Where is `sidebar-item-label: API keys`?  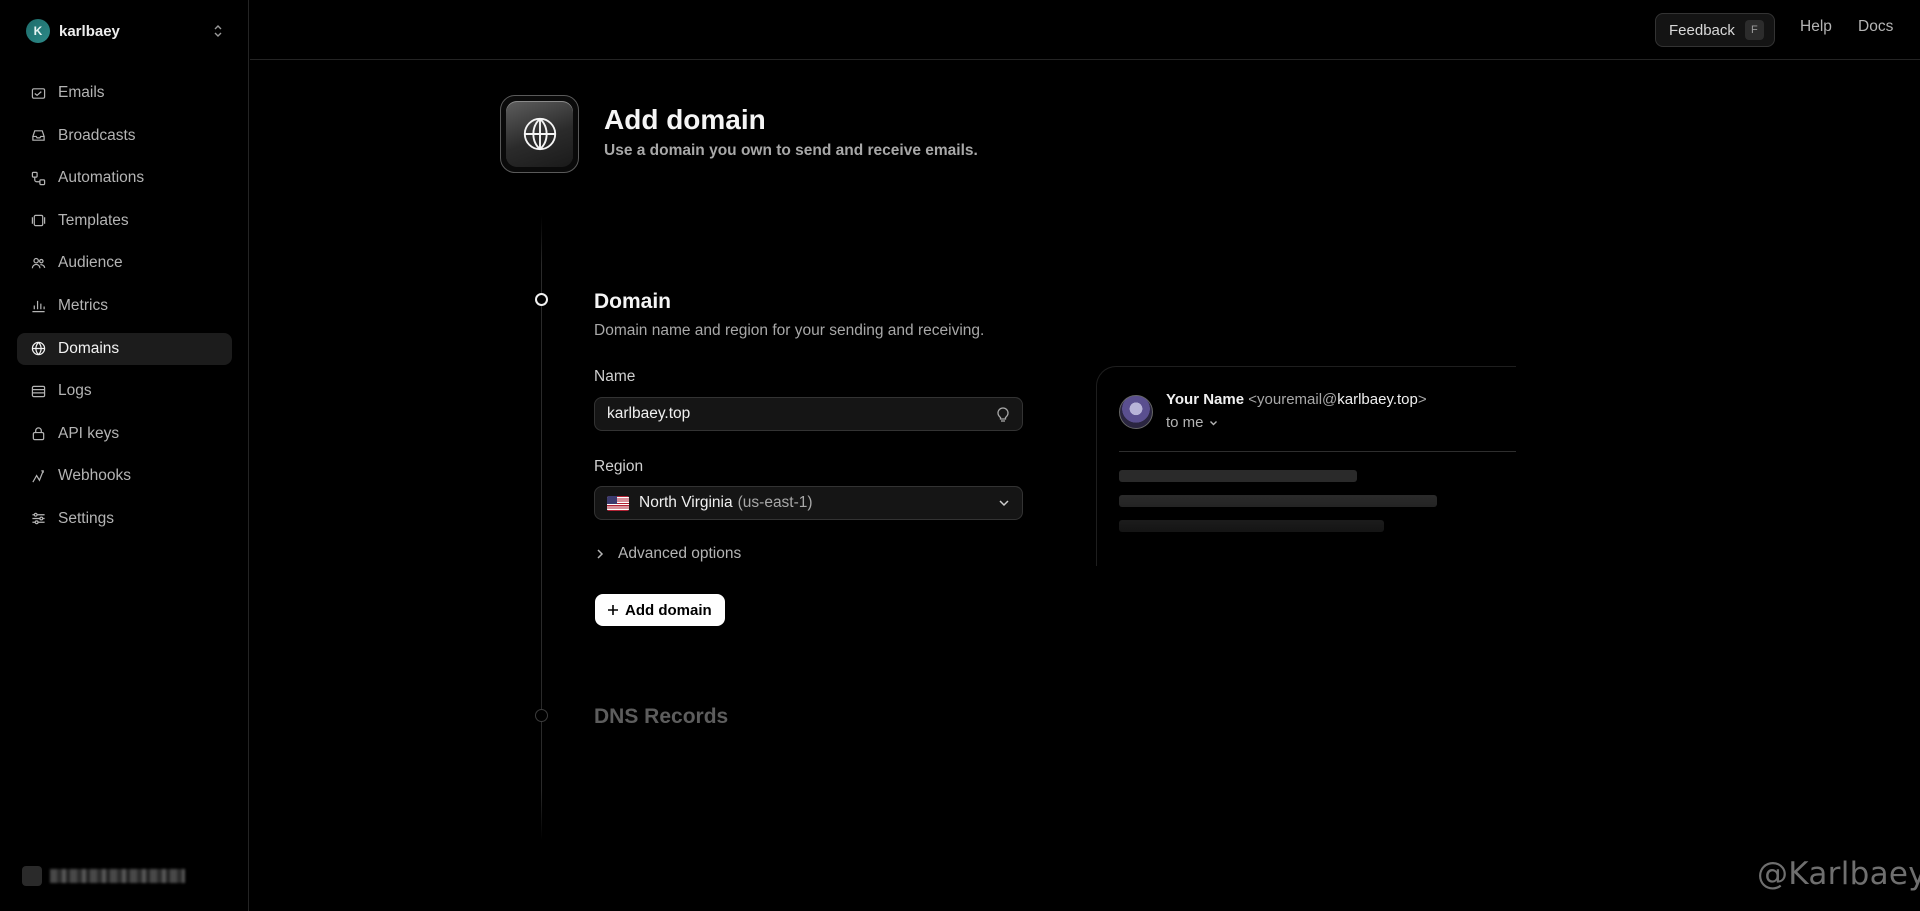 sidebar-item-label: API keys is located at coordinates (89, 433).